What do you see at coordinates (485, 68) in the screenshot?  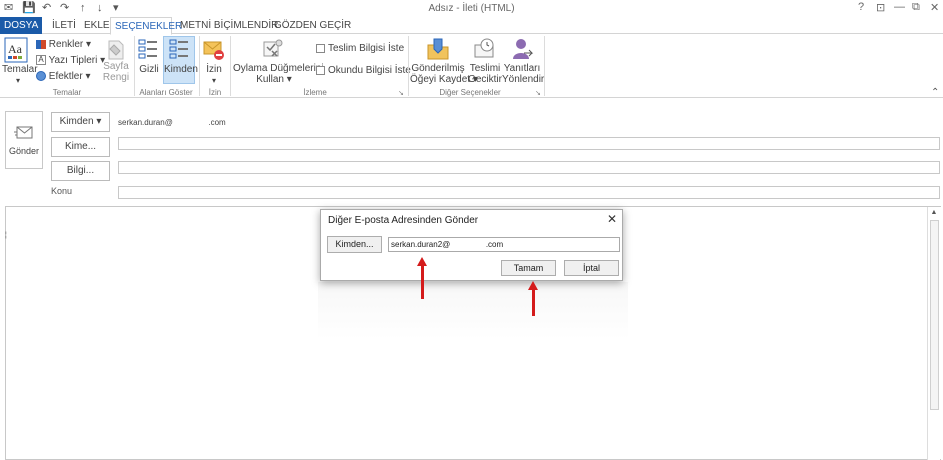 I see `teslimi-label-1: Teslimi` at bounding box center [485, 68].